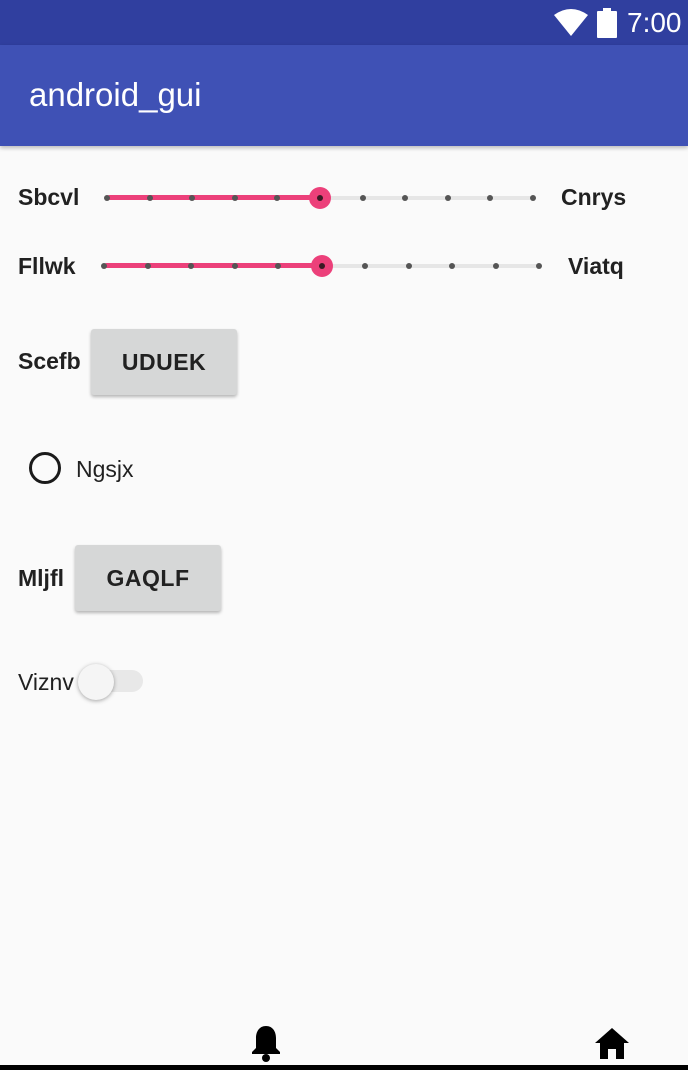 This screenshot has width=688, height=1070. What do you see at coordinates (49, 197) in the screenshot?
I see `seekbar-1-left-label: Sbcvl` at bounding box center [49, 197].